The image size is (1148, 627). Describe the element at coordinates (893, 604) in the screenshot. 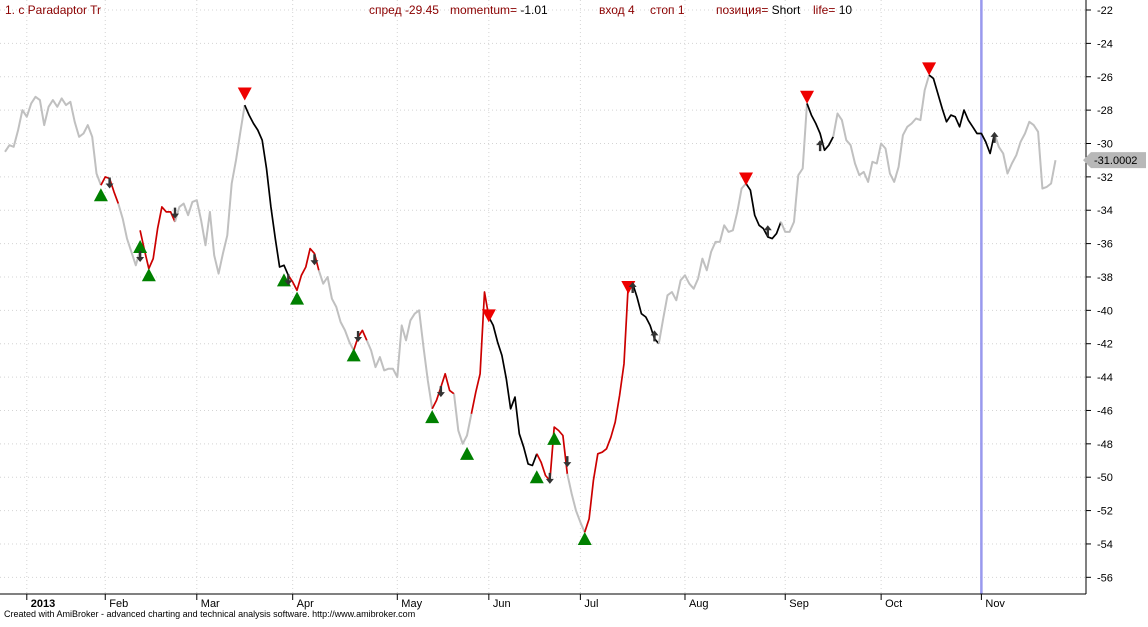

I see `x-tick-label: Oct` at that location.